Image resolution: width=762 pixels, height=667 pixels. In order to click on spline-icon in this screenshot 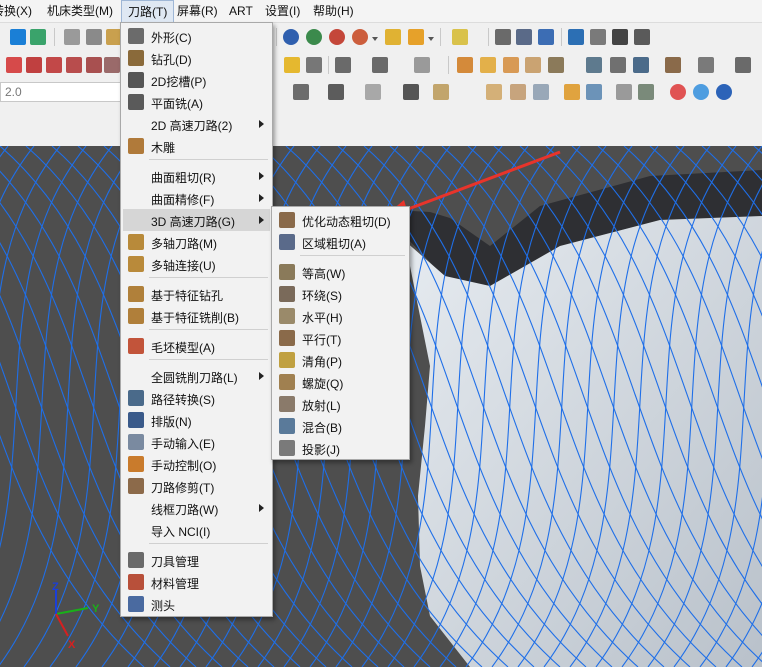, I will do `click(94, 65)`.